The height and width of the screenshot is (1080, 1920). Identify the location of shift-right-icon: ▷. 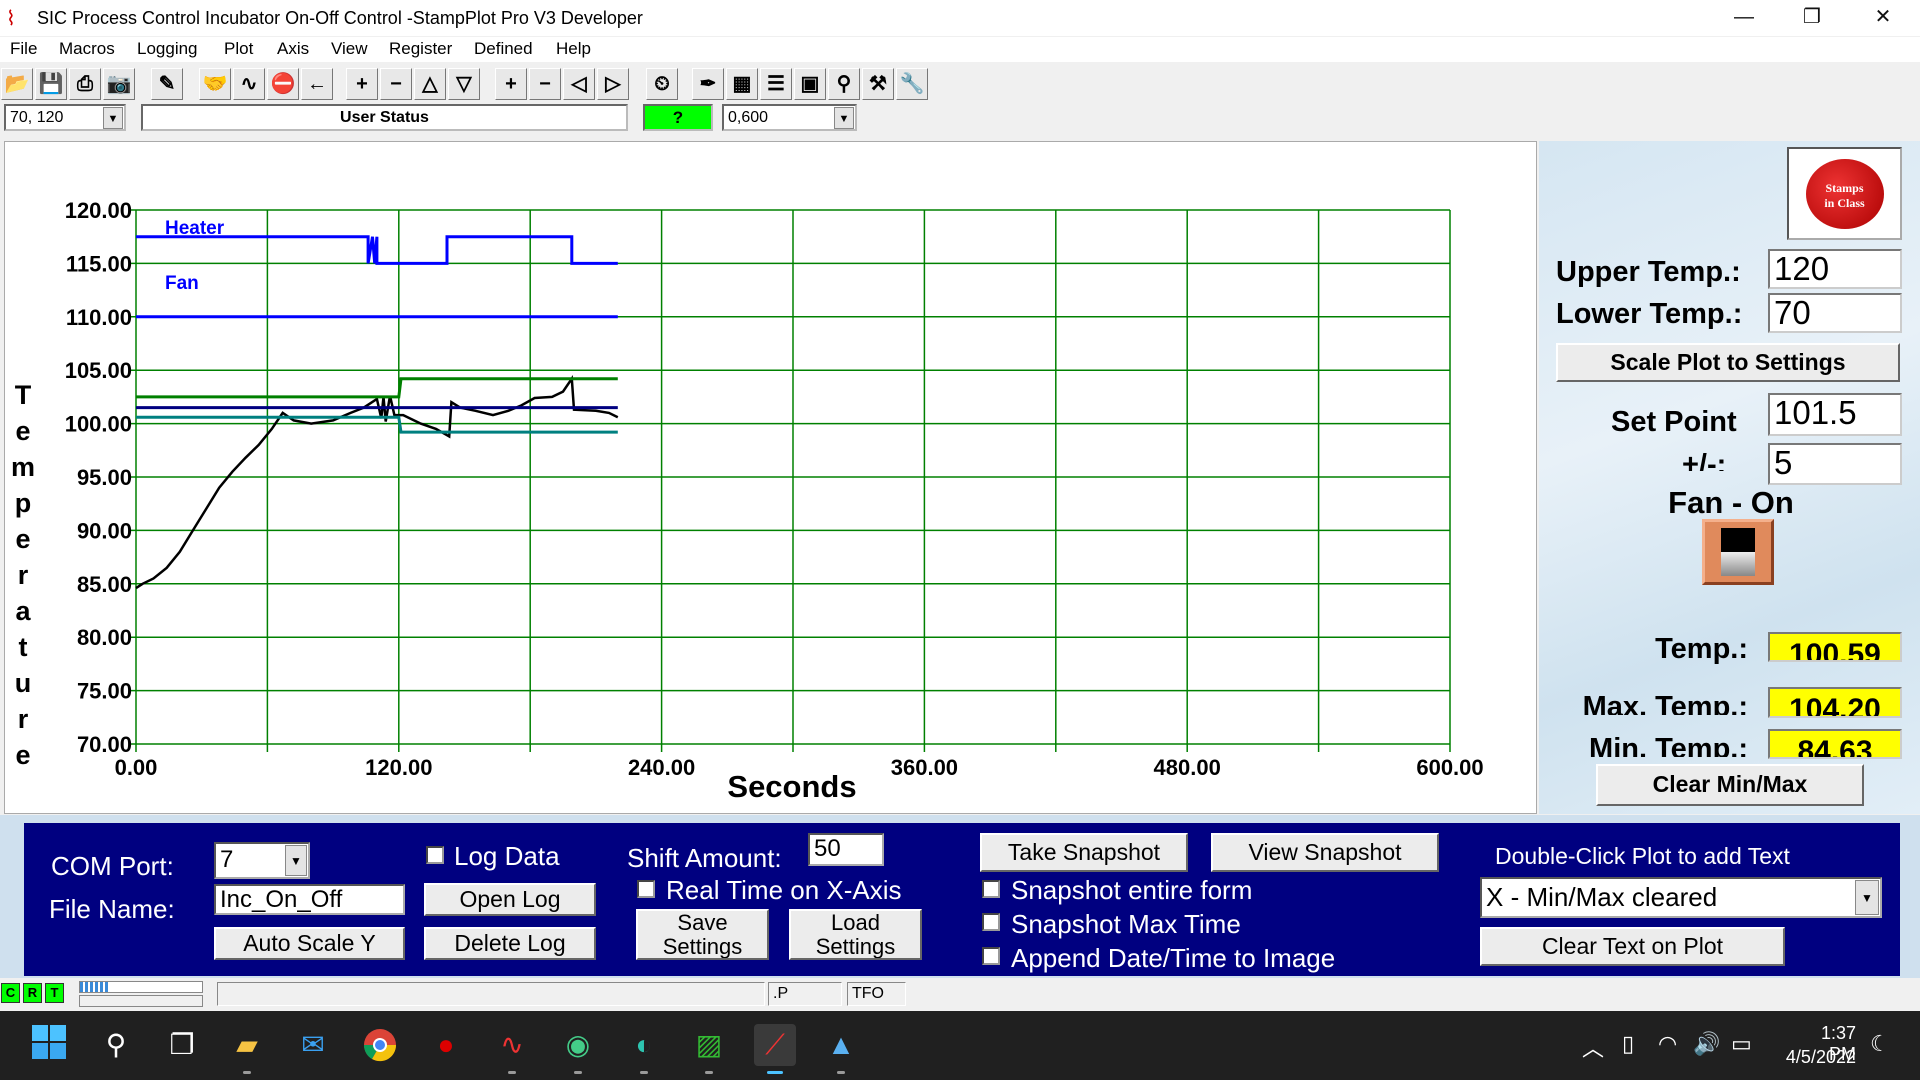
(613, 84).